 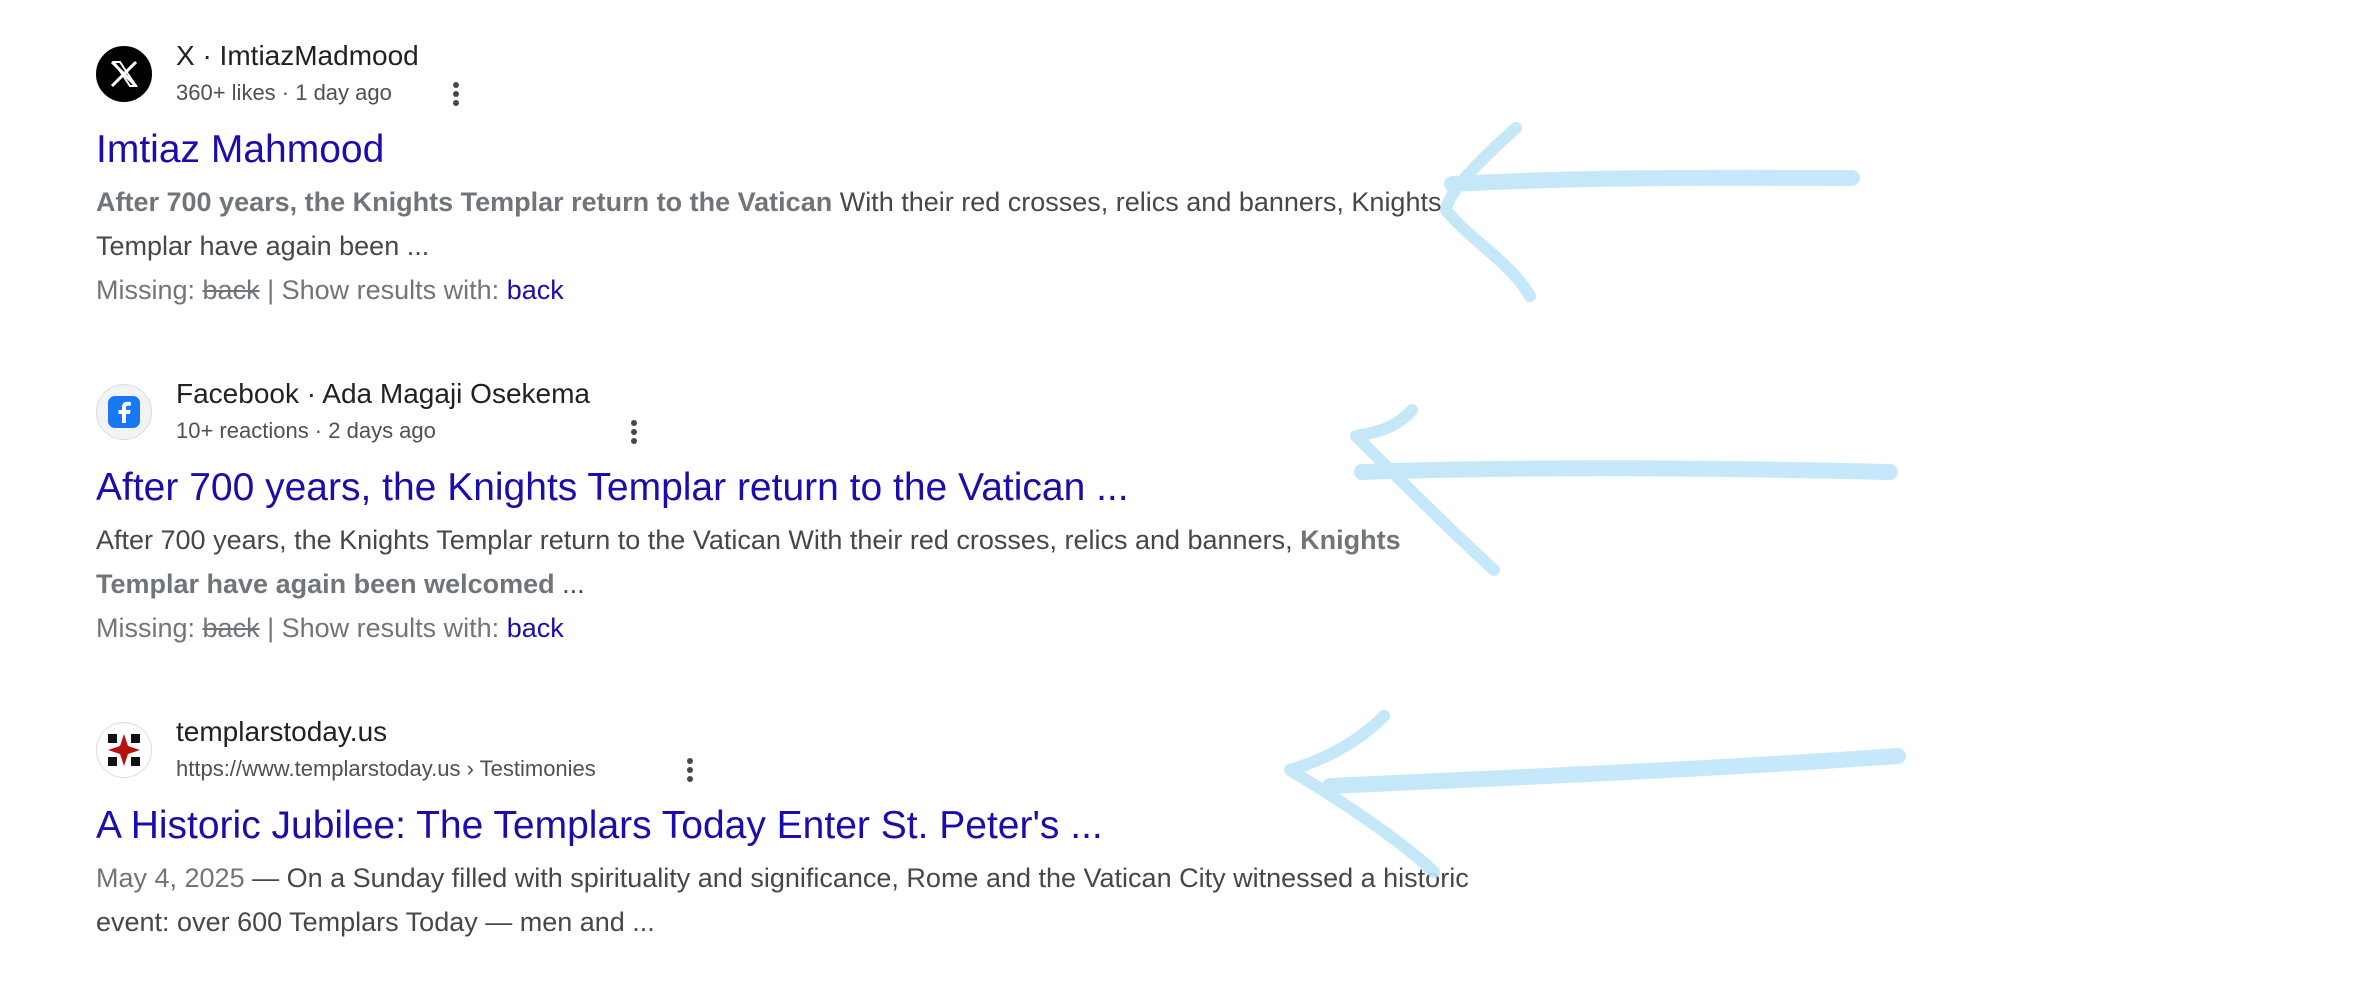 What do you see at coordinates (124, 412) in the screenshot?
I see `facebook-logo-icon` at bounding box center [124, 412].